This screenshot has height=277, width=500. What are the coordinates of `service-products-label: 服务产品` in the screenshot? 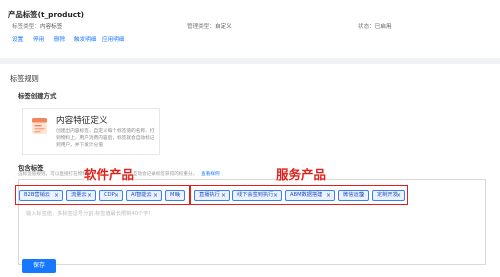 It's located at (301, 173).